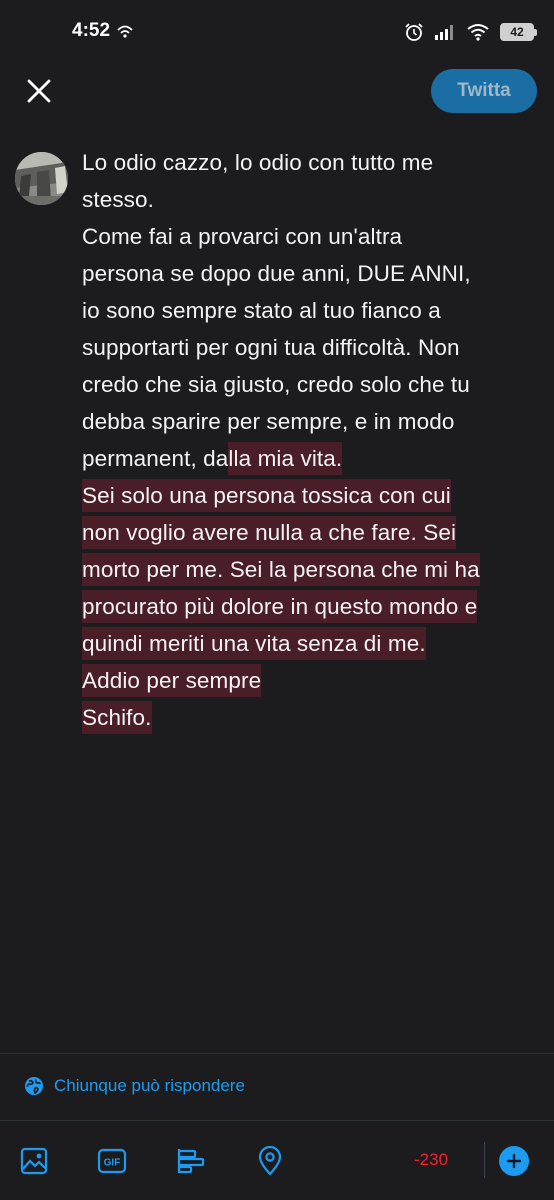 Image resolution: width=554 pixels, height=1200 pixels. What do you see at coordinates (125, 31) in the screenshot?
I see `hotspot-icon` at bounding box center [125, 31].